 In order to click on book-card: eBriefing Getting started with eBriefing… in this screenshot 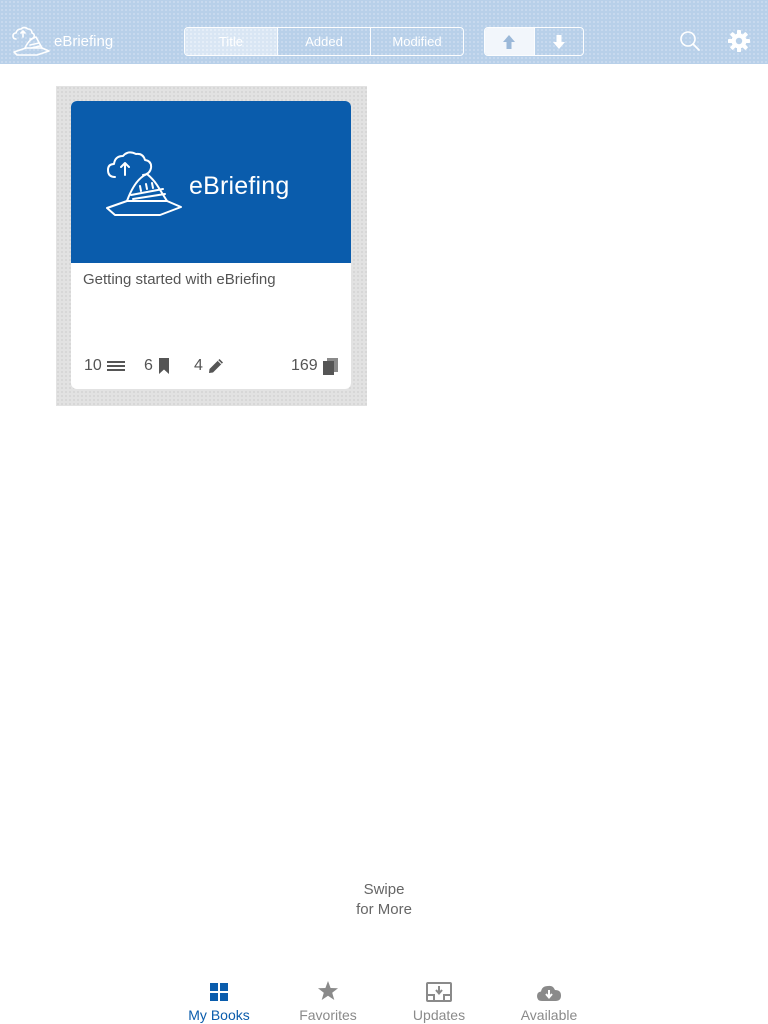, I will do `click(211, 245)`.